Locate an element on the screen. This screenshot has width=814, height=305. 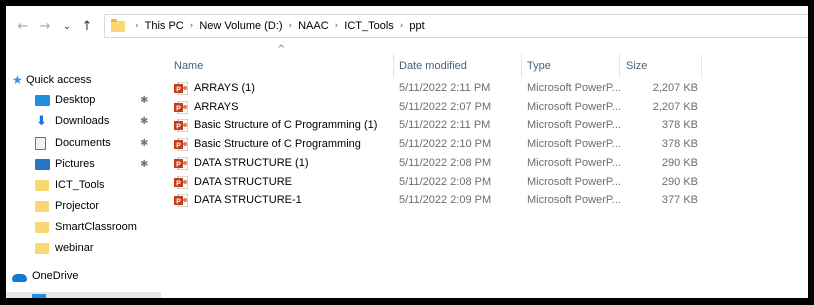
breadcrumb-ppt: ppt is located at coordinates (416, 26).